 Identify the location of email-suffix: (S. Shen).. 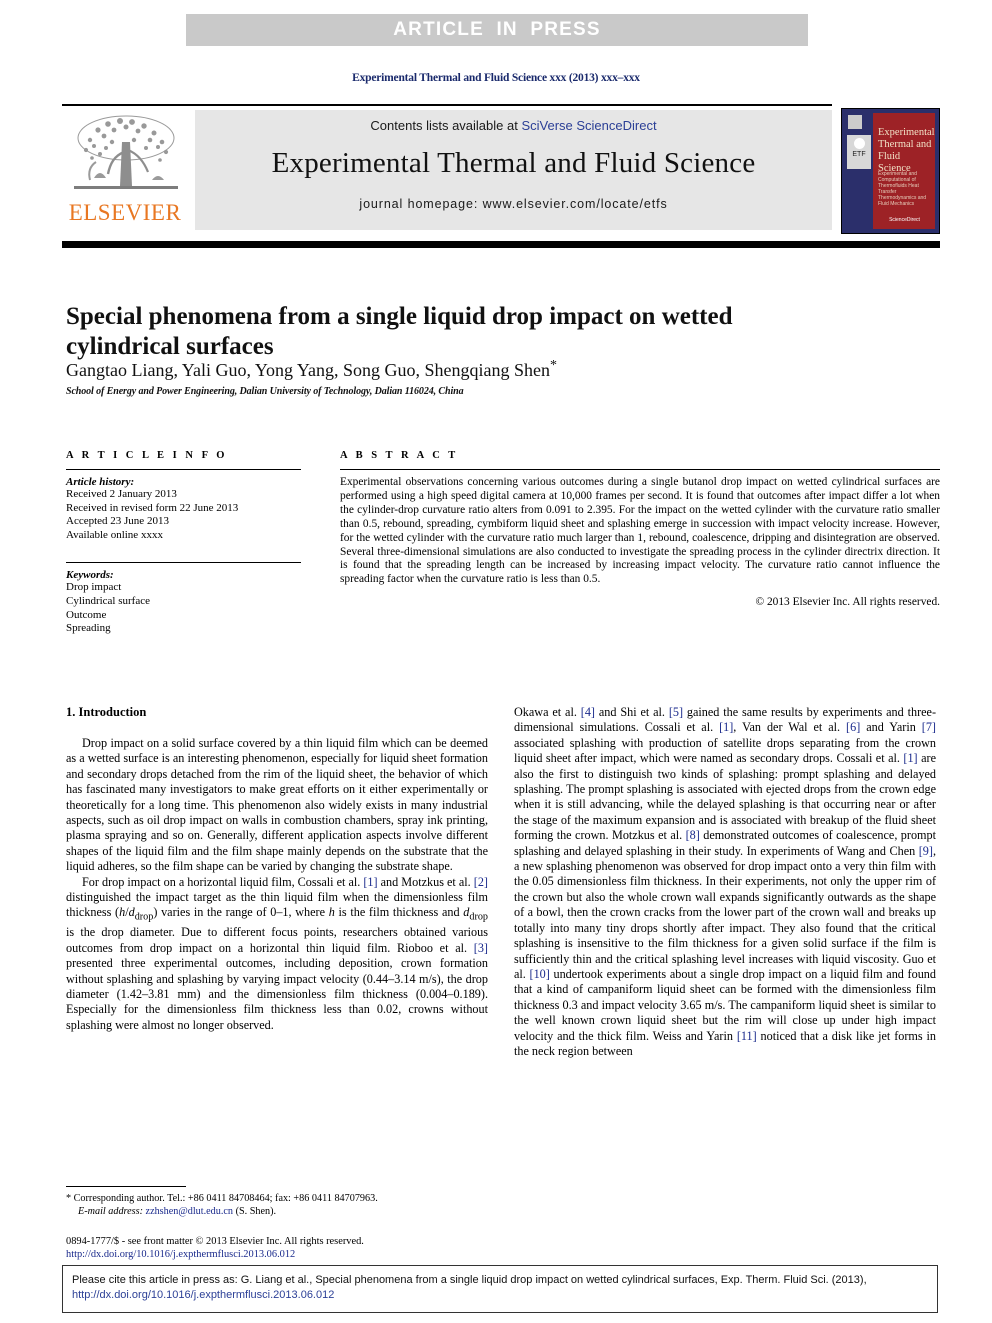
(256, 1211).